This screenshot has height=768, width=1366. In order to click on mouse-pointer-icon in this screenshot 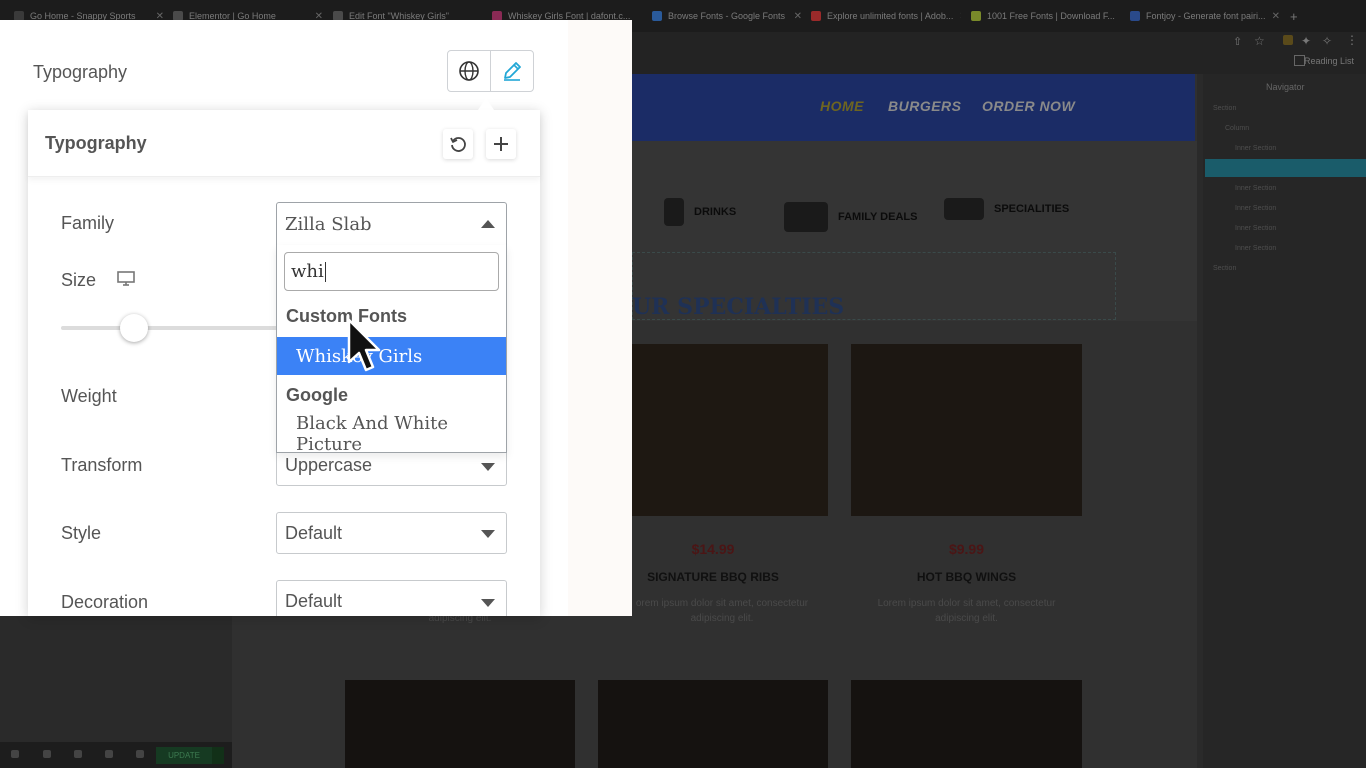, I will do `click(364, 345)`.